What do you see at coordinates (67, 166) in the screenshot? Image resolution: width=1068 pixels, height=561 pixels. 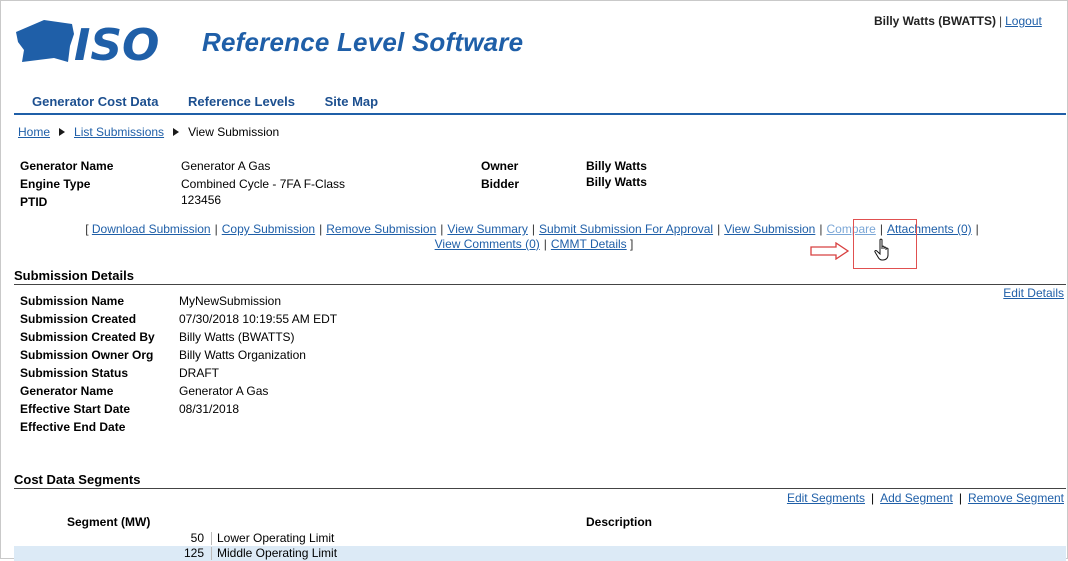 I see `generator-name-label: Generator Name` at bounding box center [67, 166].